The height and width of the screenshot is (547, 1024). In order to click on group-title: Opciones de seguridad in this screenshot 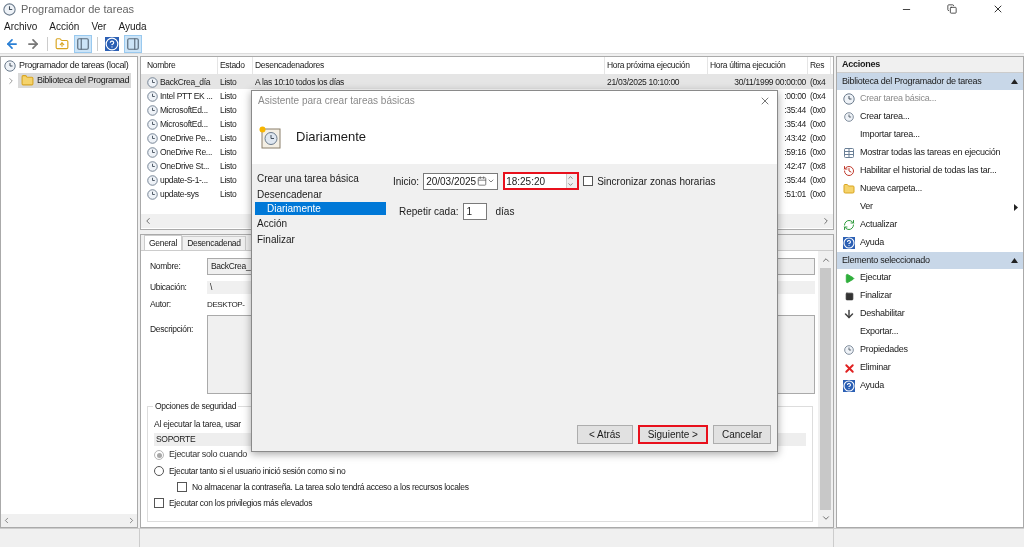, I will do `click(196, 406)`.